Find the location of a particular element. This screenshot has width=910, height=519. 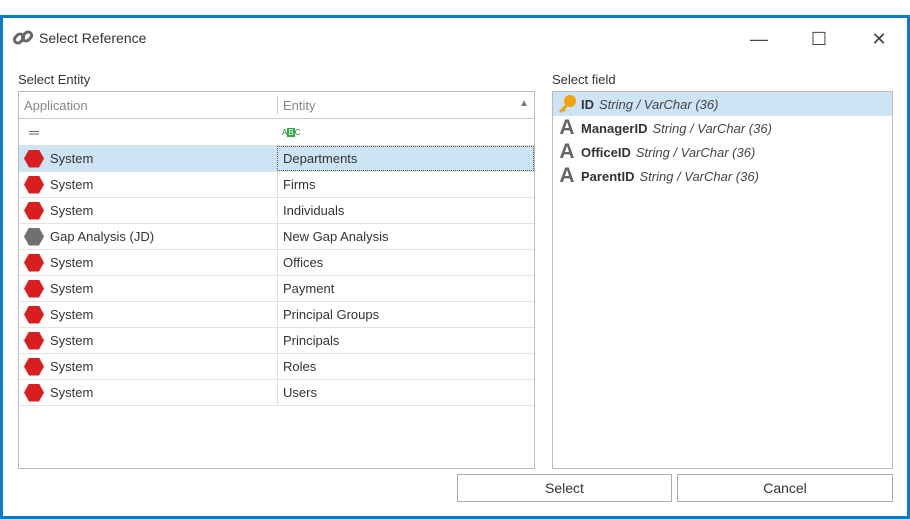

table-row: Gap Analysis (JD) New Gap Analysis is located at coordinates (276, 237).